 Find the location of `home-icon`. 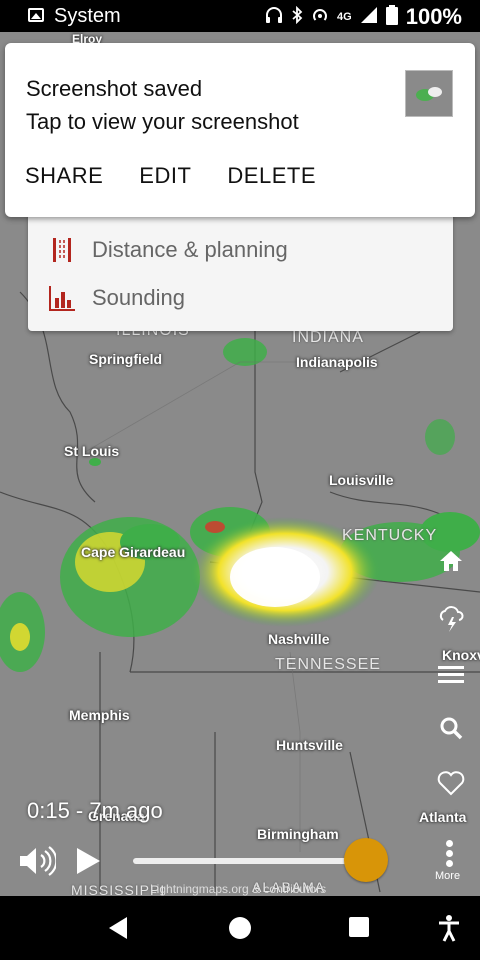

home-icon is located at coordinates (451, 563).